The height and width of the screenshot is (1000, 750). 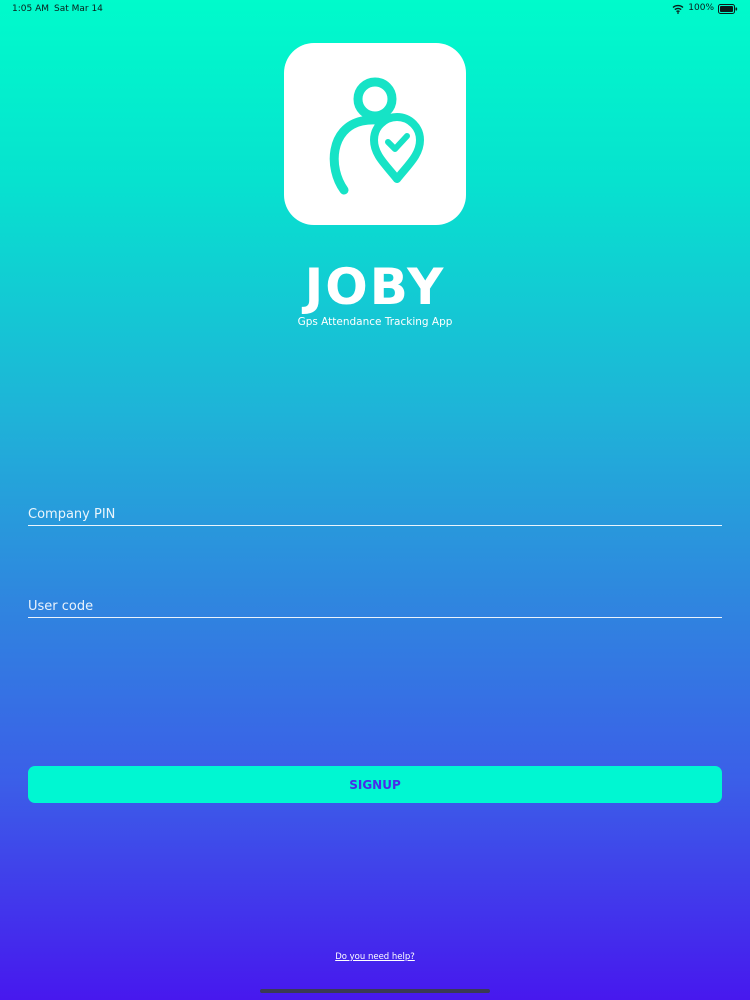 I want to click on battery-percent: 100%, so click(x=701, y=8).